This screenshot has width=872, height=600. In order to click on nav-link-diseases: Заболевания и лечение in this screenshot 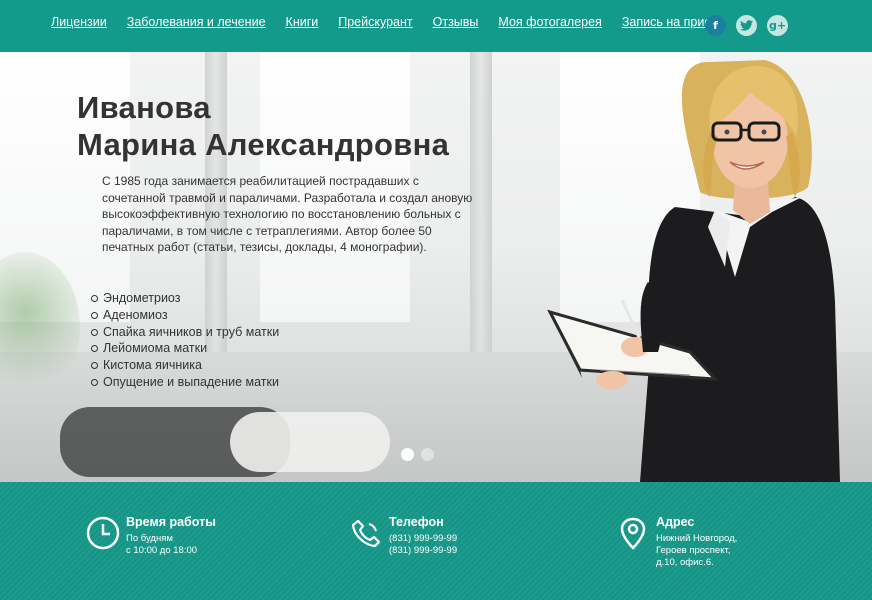, I will do `click(196, 22)`.